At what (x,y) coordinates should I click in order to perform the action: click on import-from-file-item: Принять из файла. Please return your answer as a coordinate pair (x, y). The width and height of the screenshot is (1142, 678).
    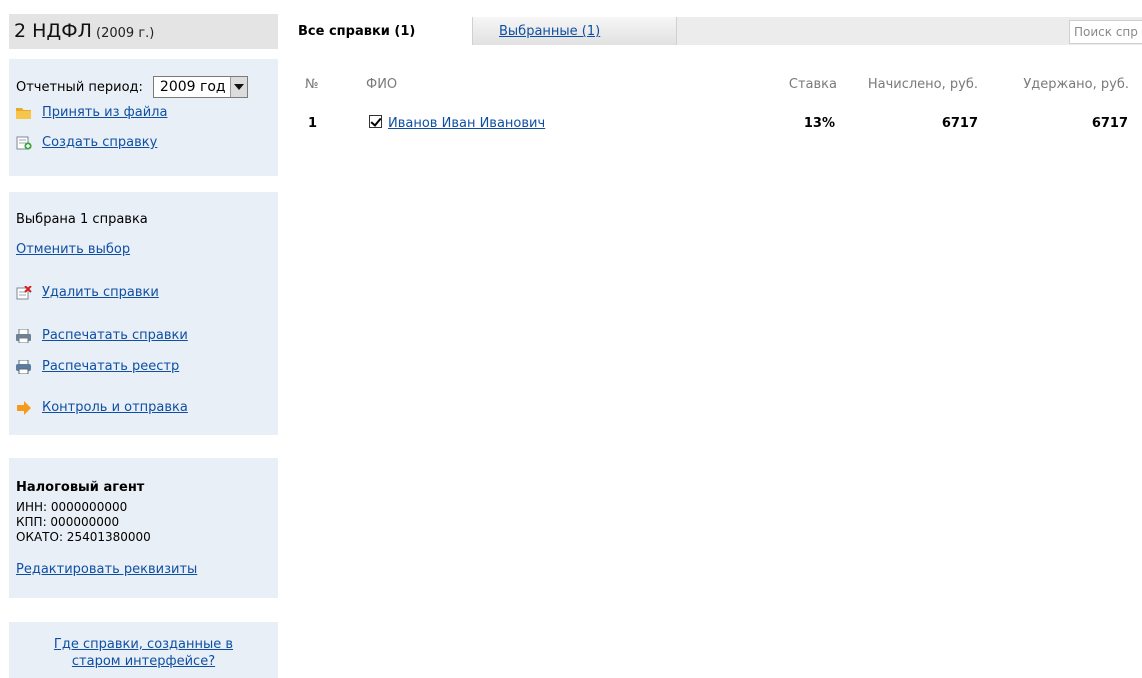
    Looking at the image, I should click on (91, 112).